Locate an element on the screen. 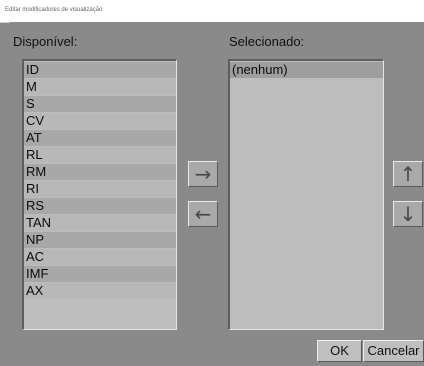 The height and width of the screenshot is (366, 424). list-item: RS is located at coordinates (100, 206).